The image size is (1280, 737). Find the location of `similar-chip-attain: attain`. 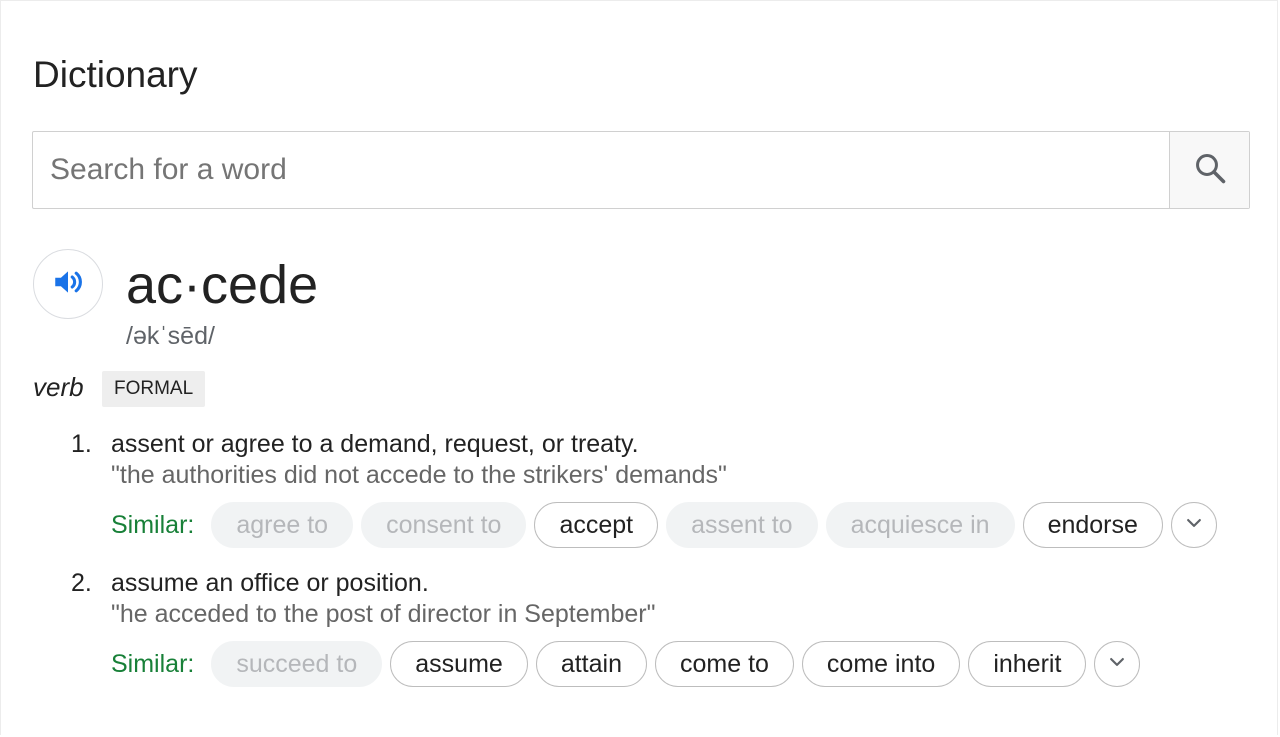

similar-chip-attain: attain is located at coordinates (591, 664).